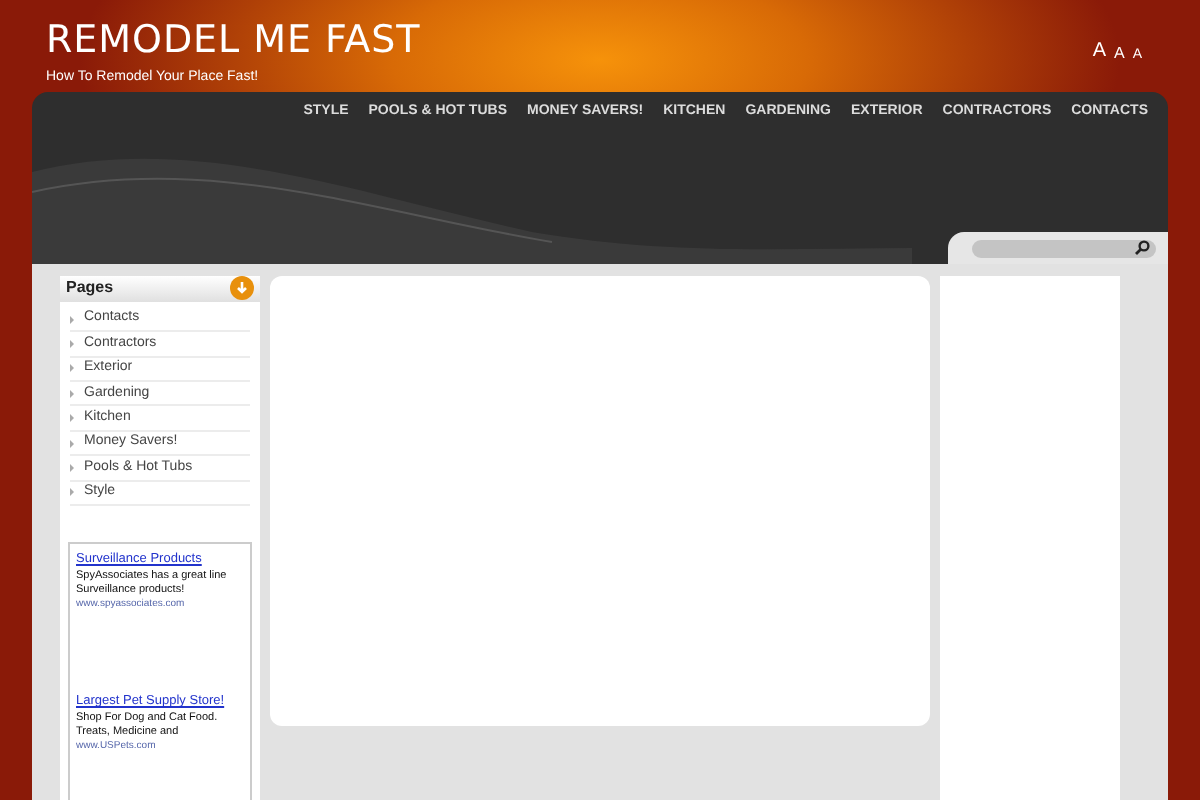  I want to click on search-field, so click(1064, 248).